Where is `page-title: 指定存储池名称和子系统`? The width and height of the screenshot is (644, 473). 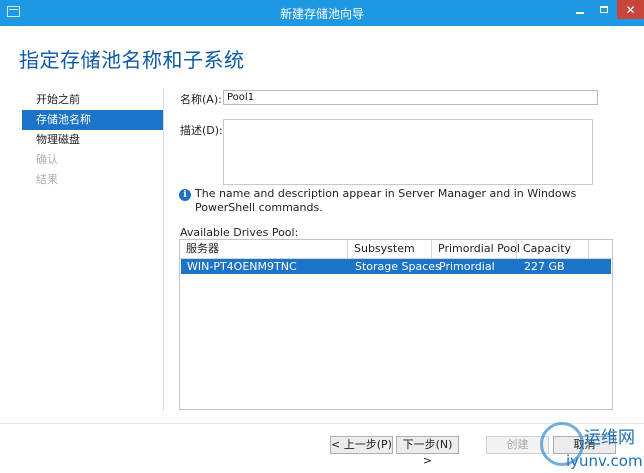 page-title: 指定存储池名称和子系统 is located at coordinates (132, 60).